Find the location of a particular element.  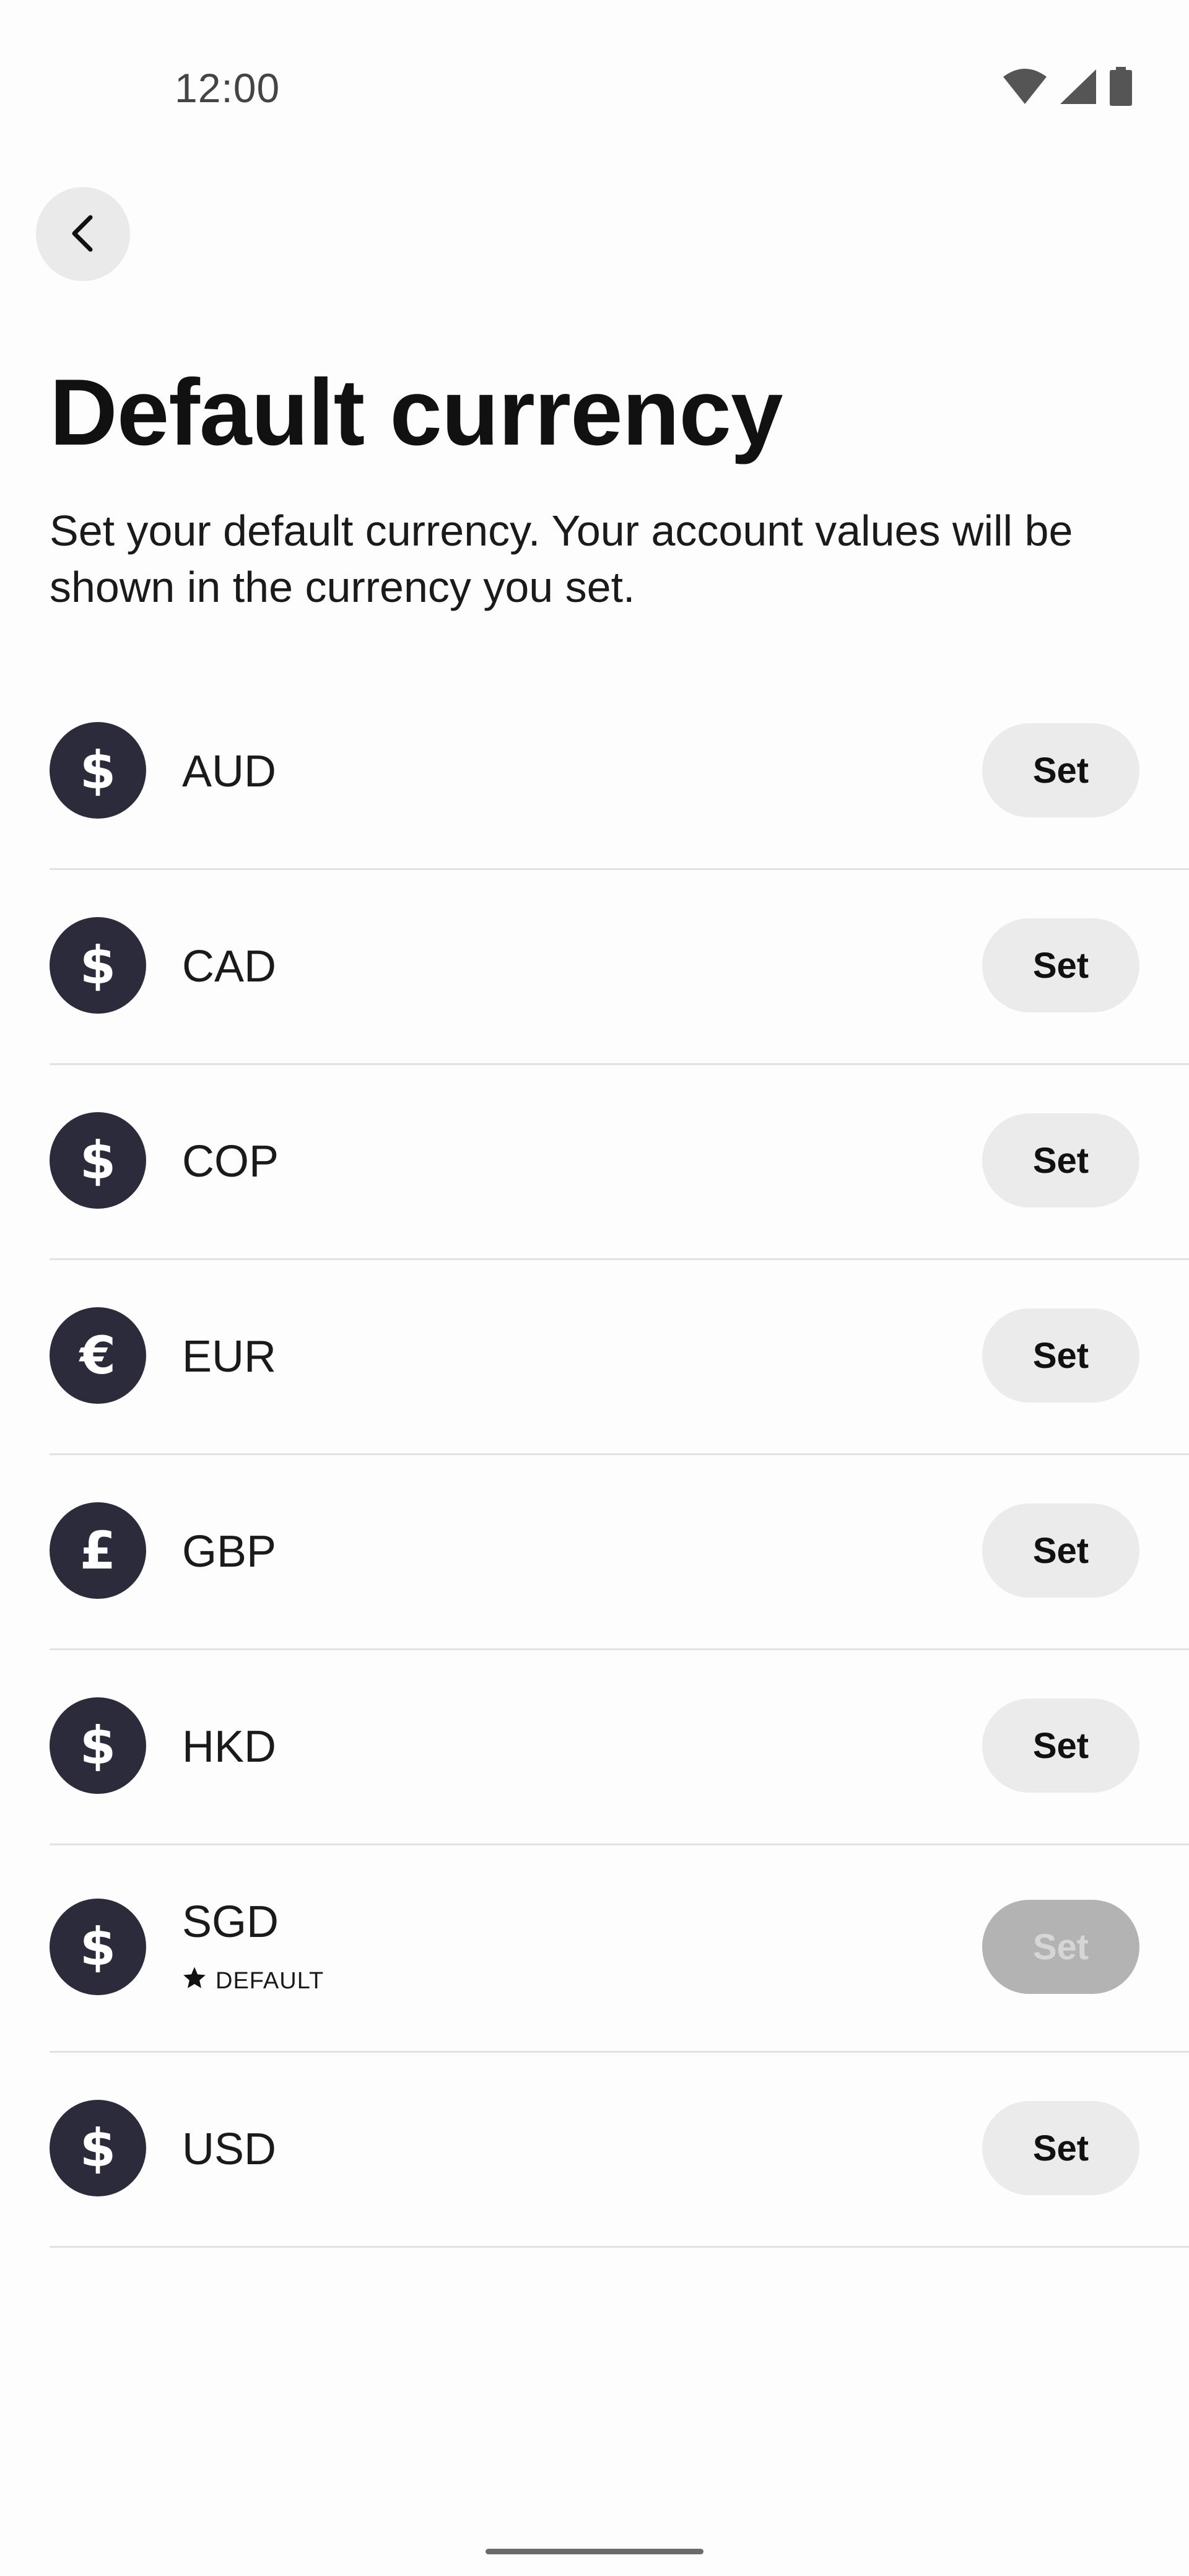

currency-code: USD is located at coordinates (229, 2149).